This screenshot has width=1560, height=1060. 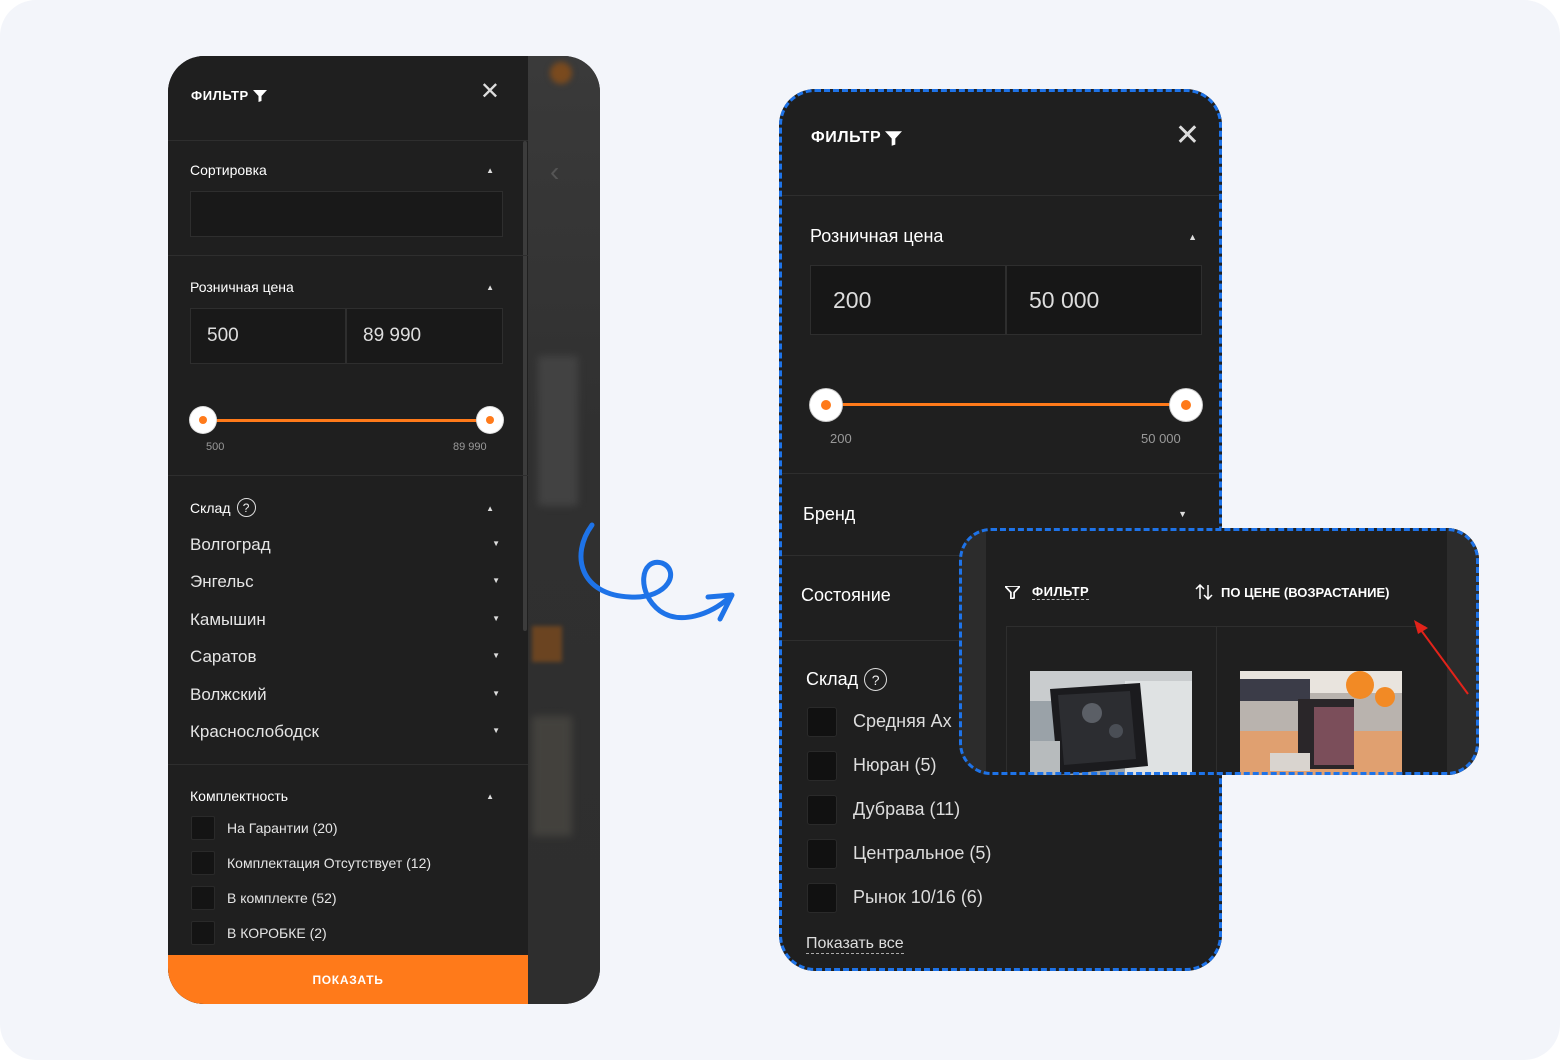 What do you see at coordinates (908, 300) in the screenshot?
I see `price-min-input: 200` at bounding box center [908, 300].